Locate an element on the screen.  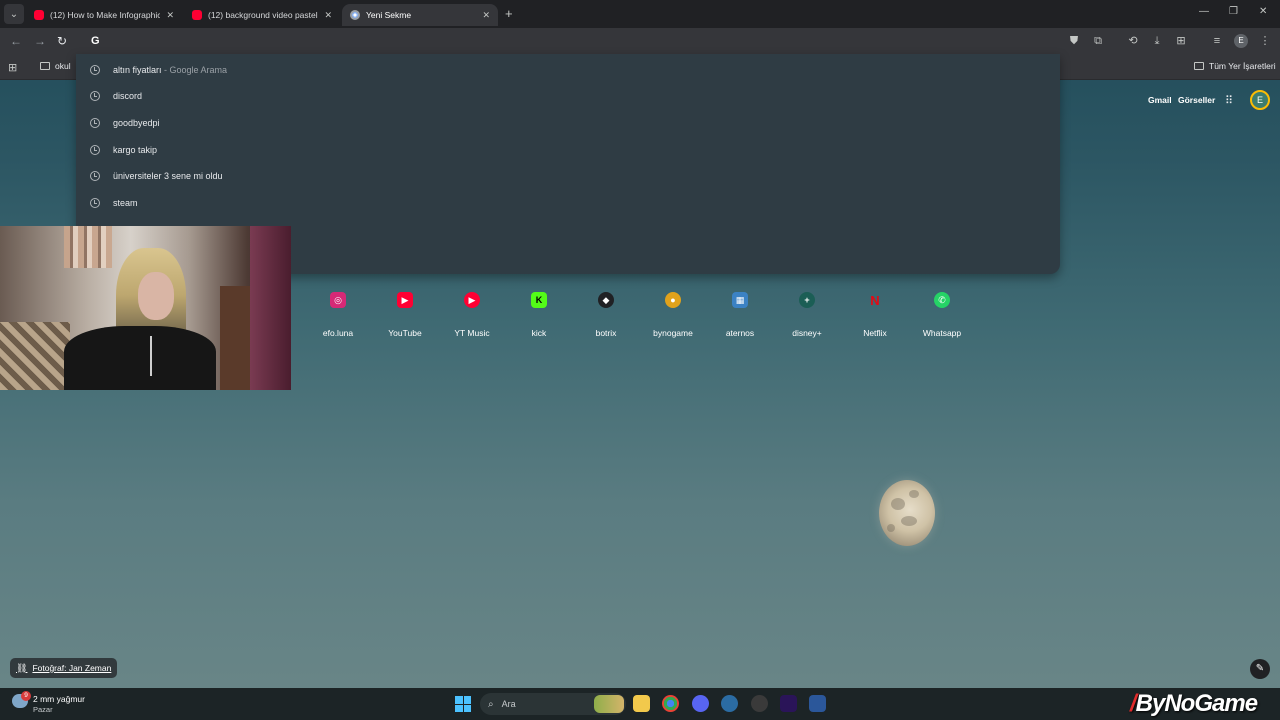
tab-title: (12) background video pastel - is located at coordinates (263, 15).